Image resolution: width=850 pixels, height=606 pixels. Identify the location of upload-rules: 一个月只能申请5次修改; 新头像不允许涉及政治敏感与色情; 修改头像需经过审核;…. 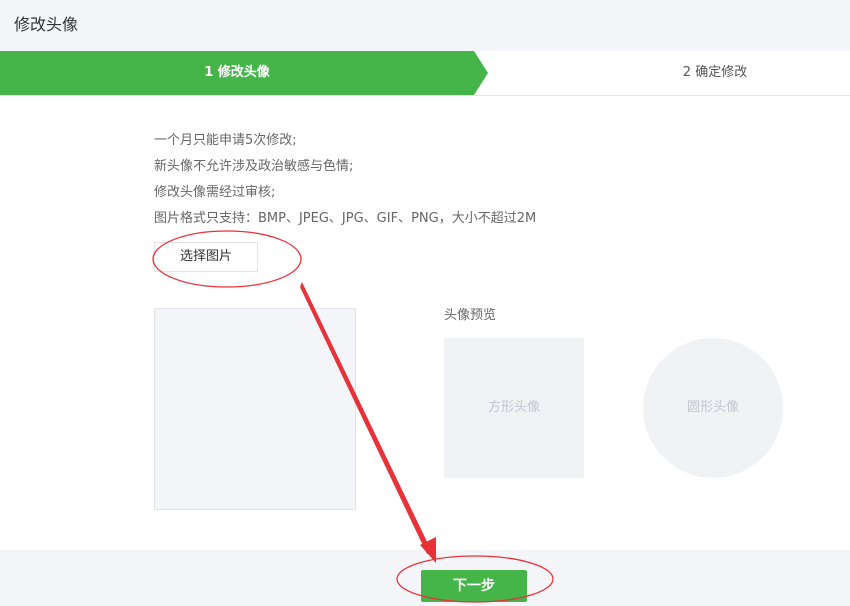
(345, 180).